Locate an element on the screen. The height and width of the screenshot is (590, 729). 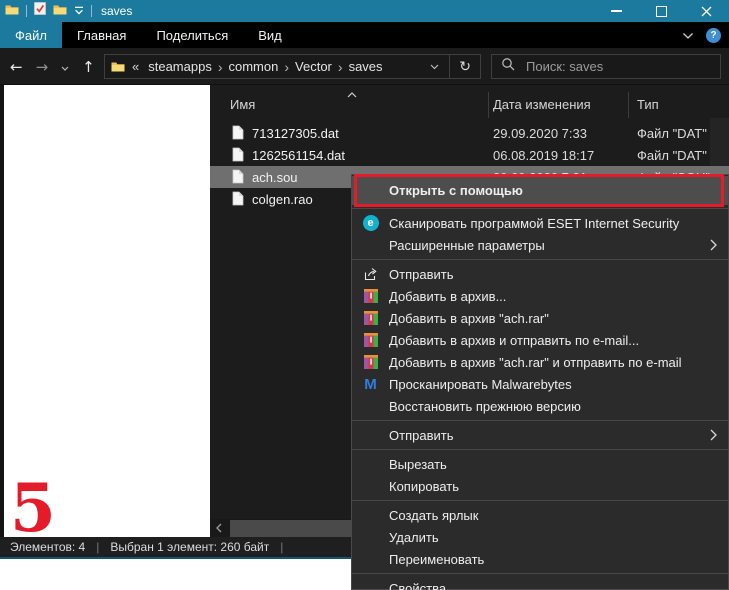
menu-item-cut: Вырезать is located at coordinates (540, 464).